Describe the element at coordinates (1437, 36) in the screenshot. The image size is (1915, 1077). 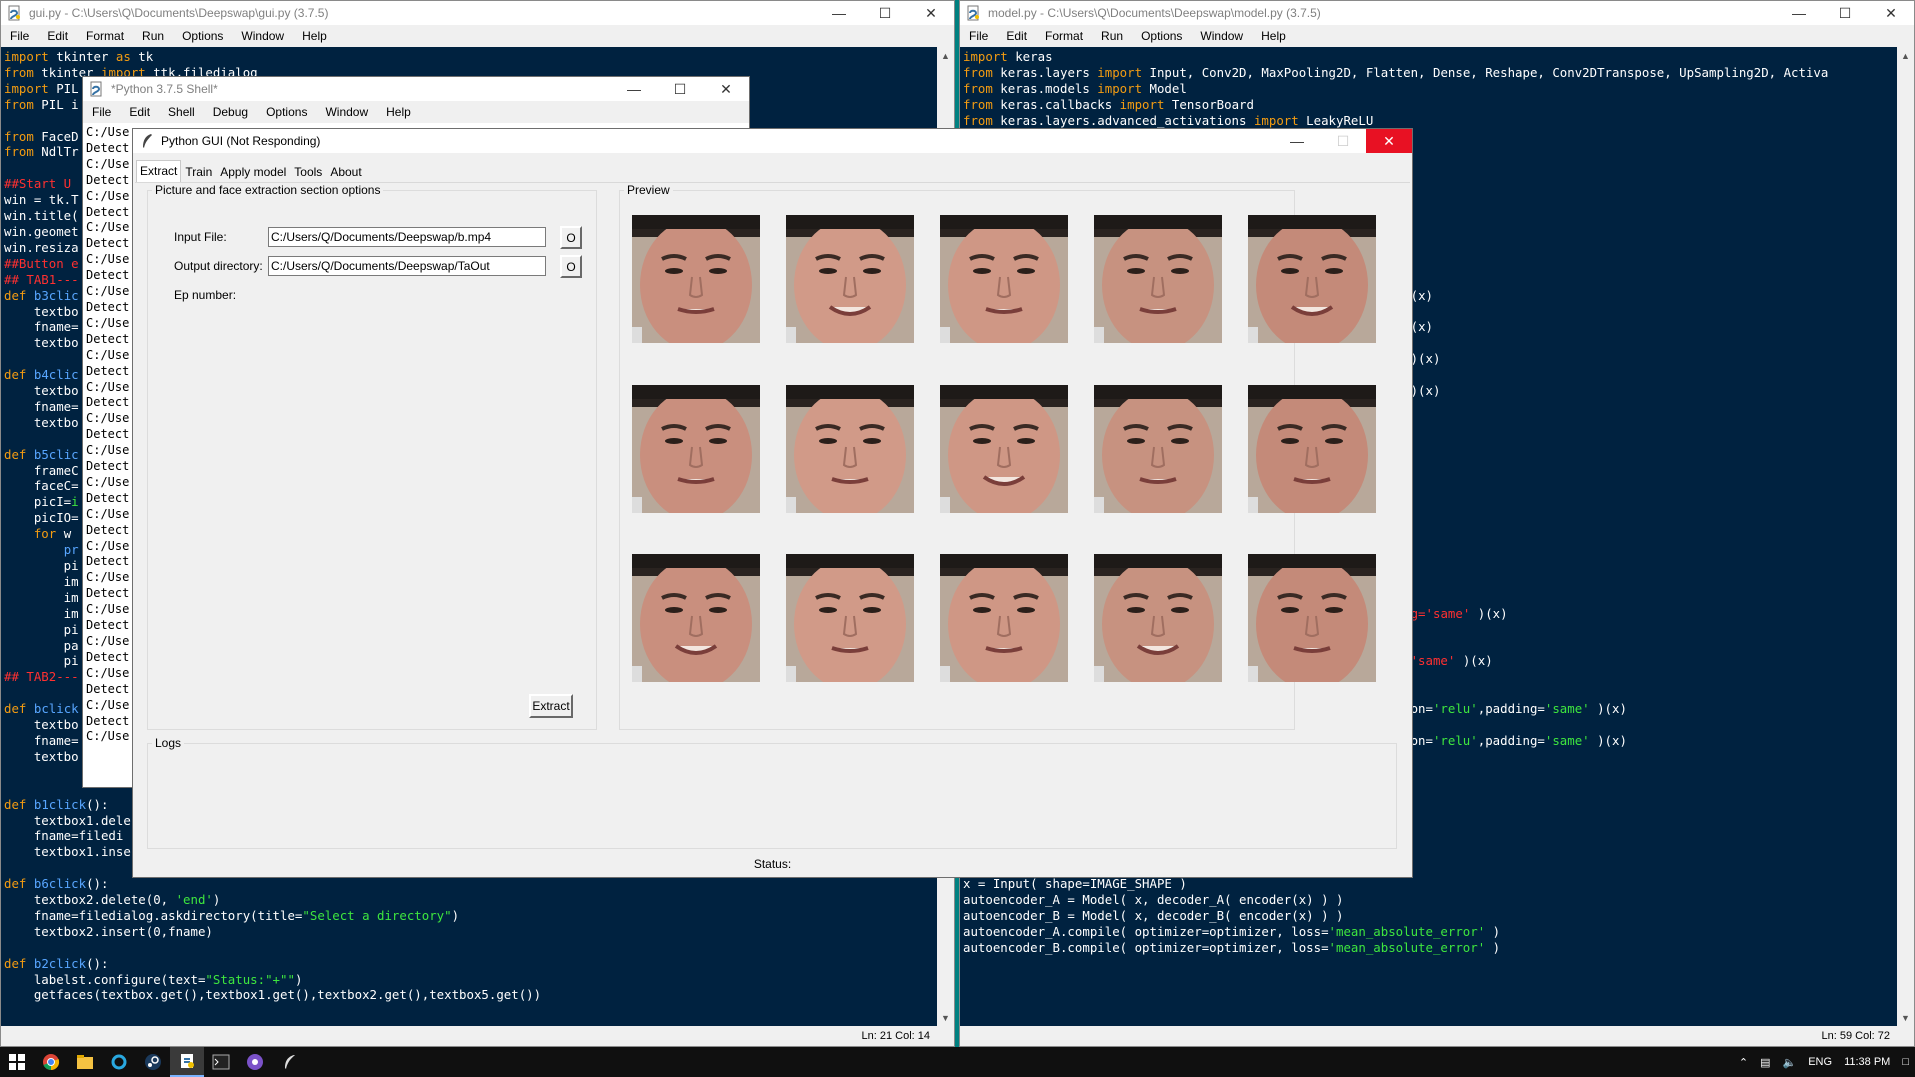
I see `model-editor-menubar: File Edit Format Run Options Window Help` at that location.